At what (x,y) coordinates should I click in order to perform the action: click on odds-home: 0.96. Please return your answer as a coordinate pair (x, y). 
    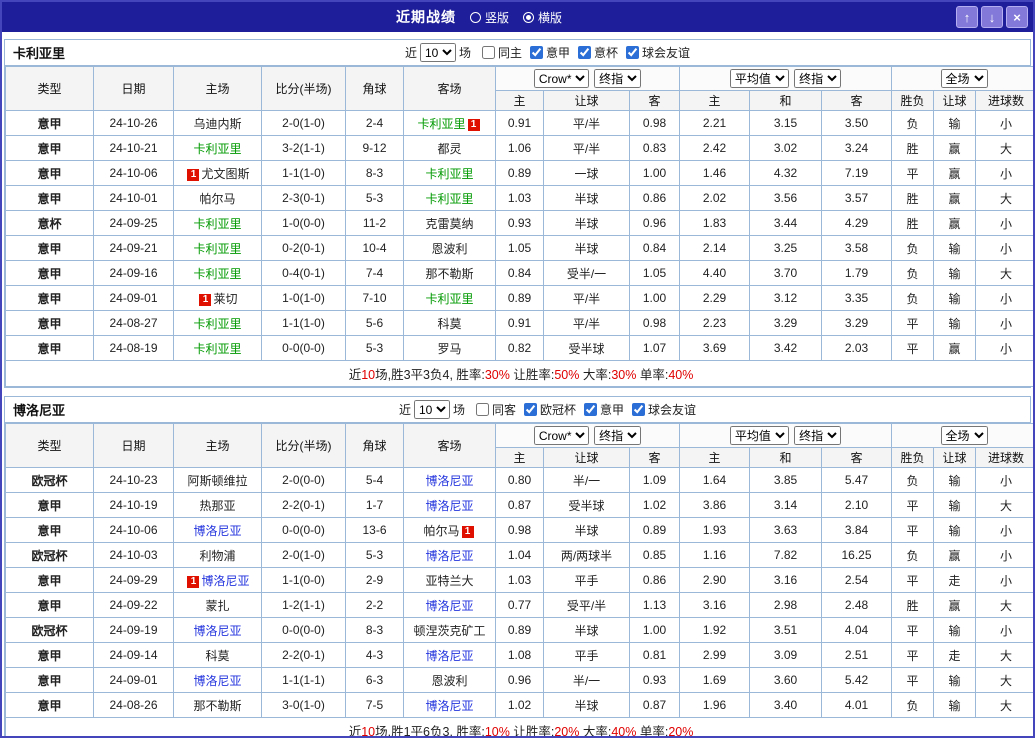
    Looking at the image, I should click on (519, 680).